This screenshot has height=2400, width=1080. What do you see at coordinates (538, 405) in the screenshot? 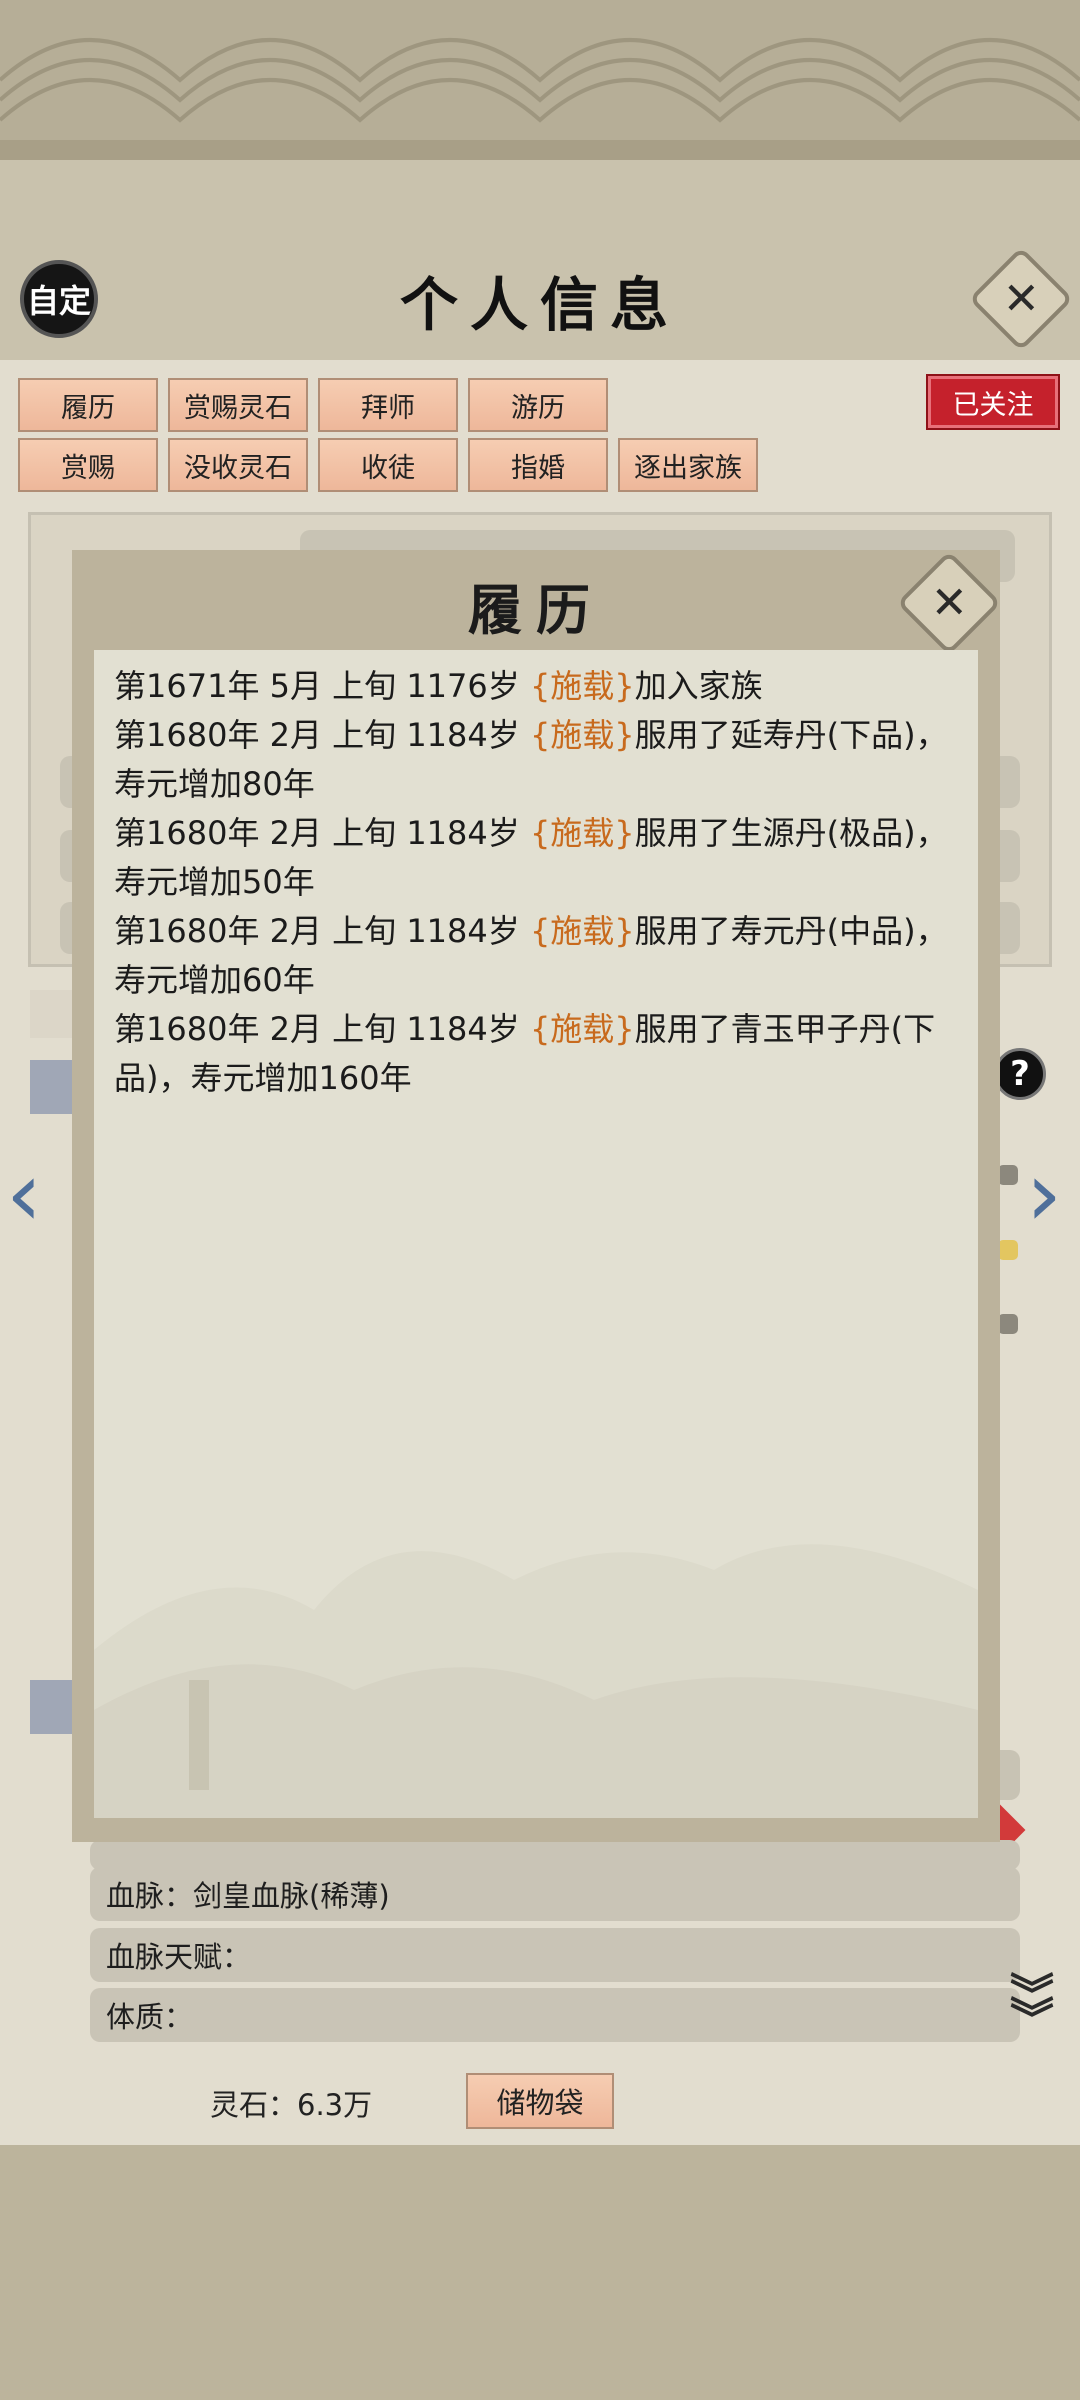
I see `travel-button: 游历` at bounding box center [538, 405].